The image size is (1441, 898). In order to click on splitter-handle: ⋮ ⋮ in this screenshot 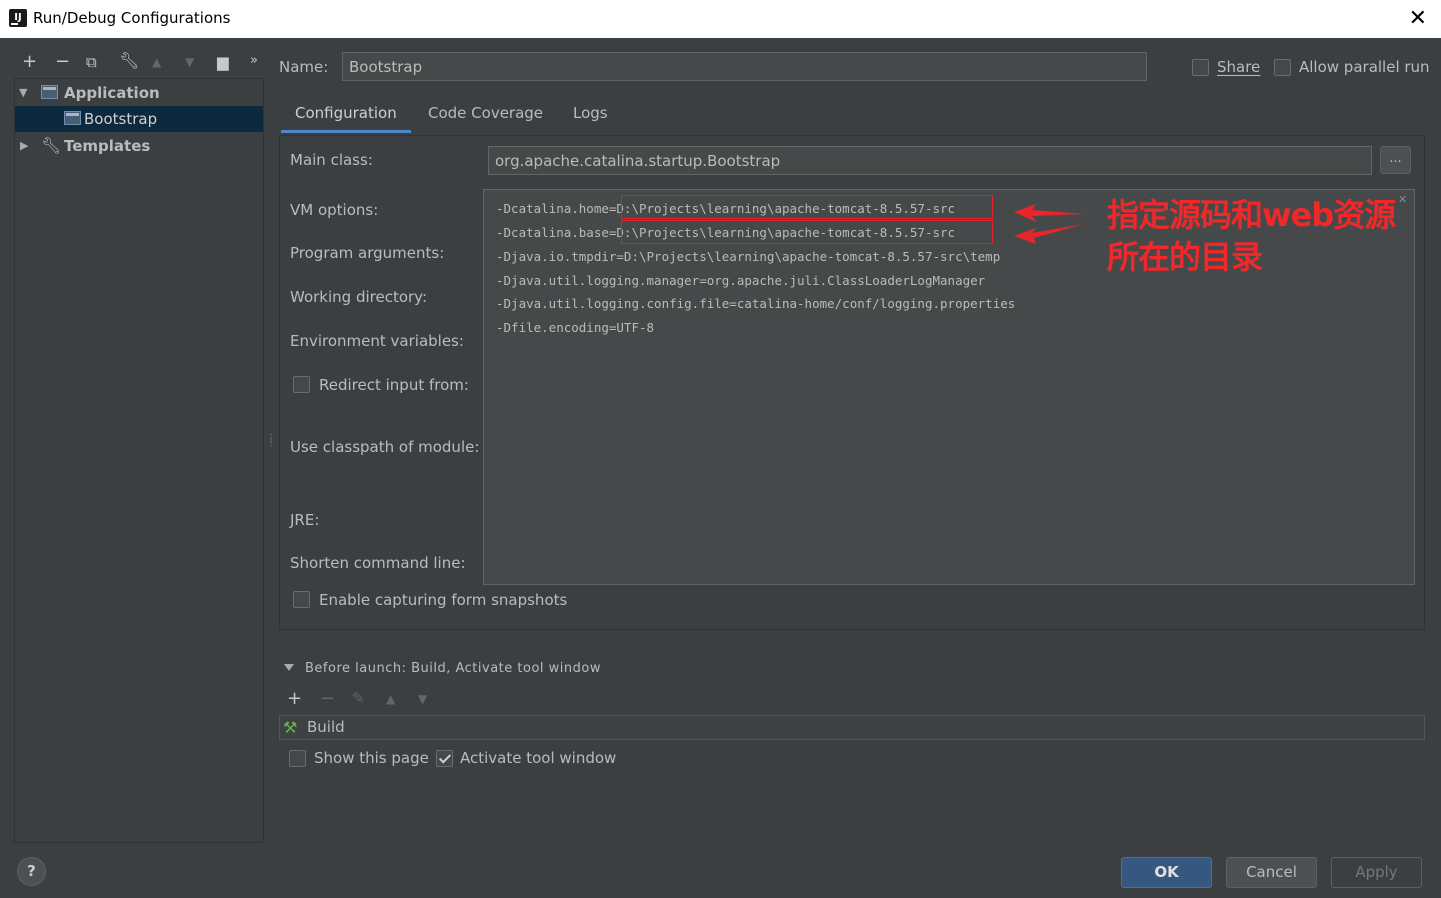, I will do `click(271, 441)`.